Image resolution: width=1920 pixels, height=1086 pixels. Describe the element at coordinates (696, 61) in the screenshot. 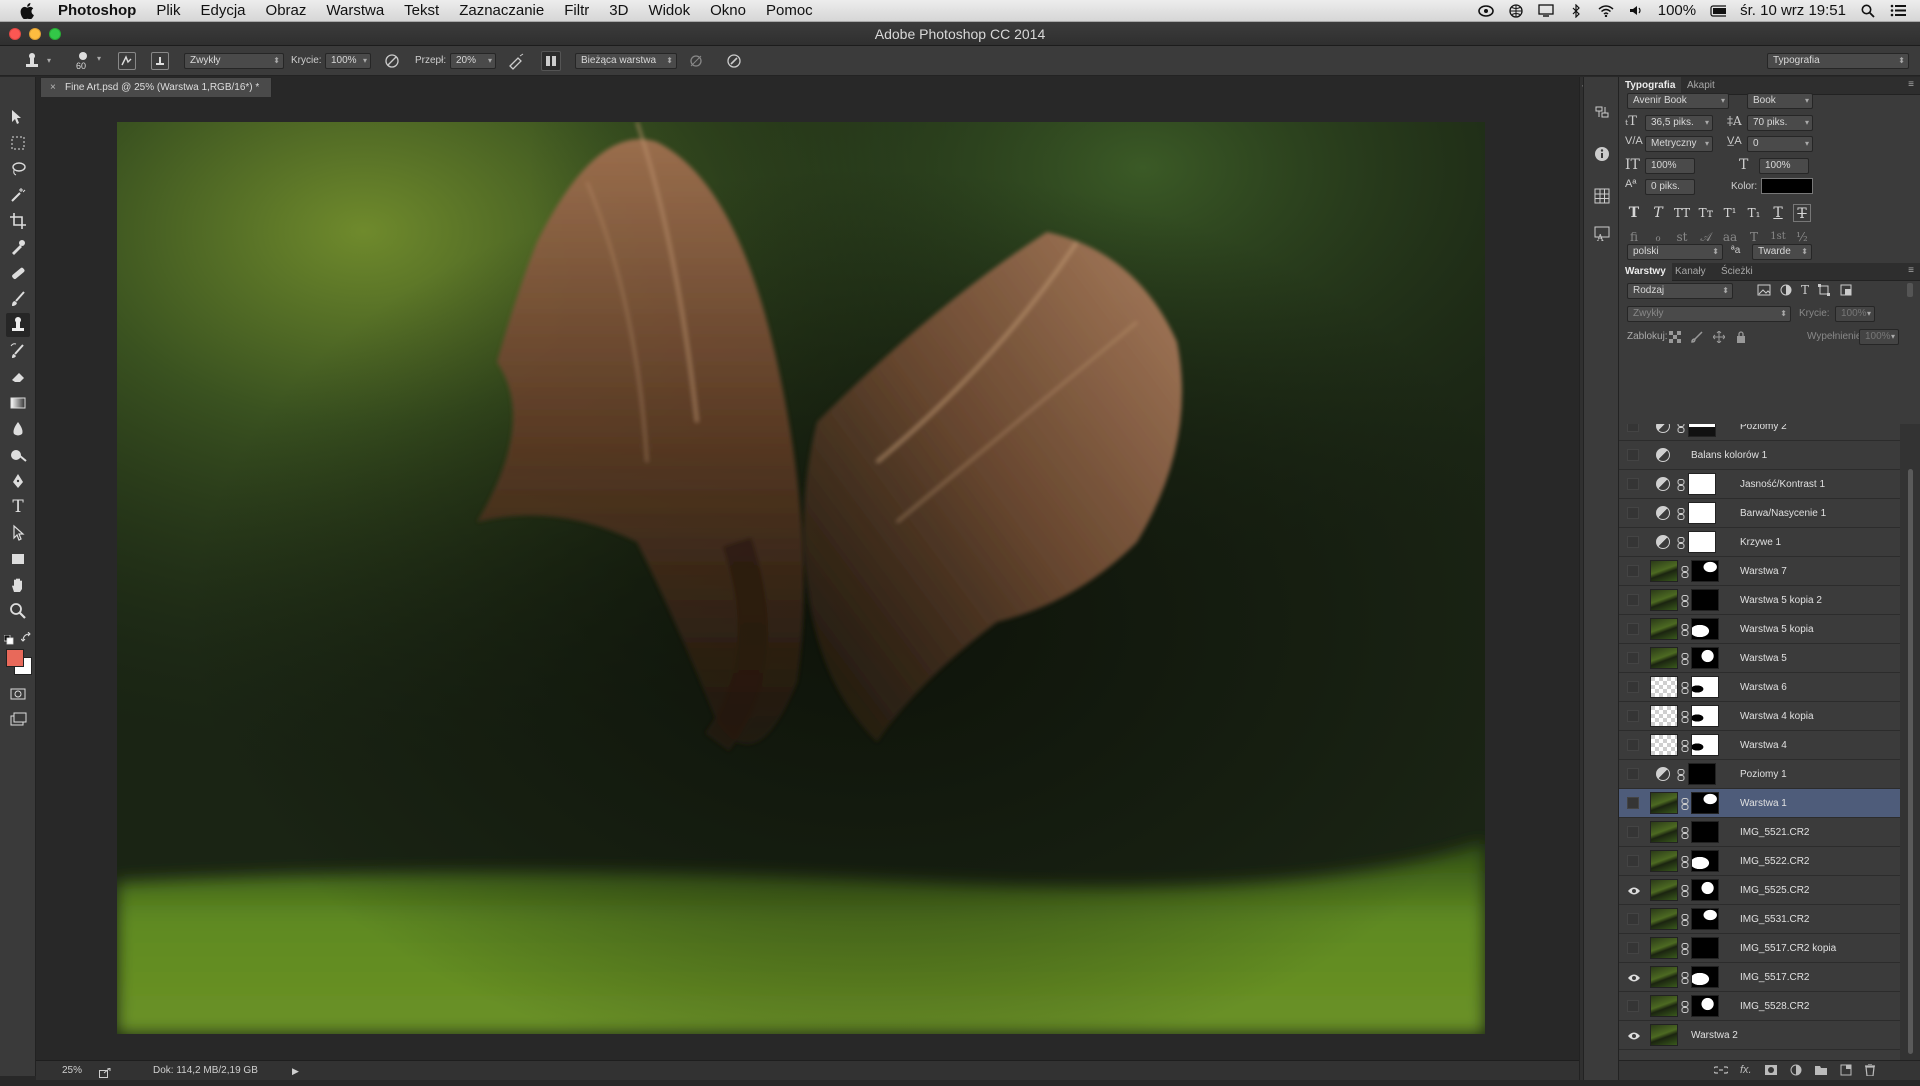

I see `ignore-adjustment-layers-icon` at that location.